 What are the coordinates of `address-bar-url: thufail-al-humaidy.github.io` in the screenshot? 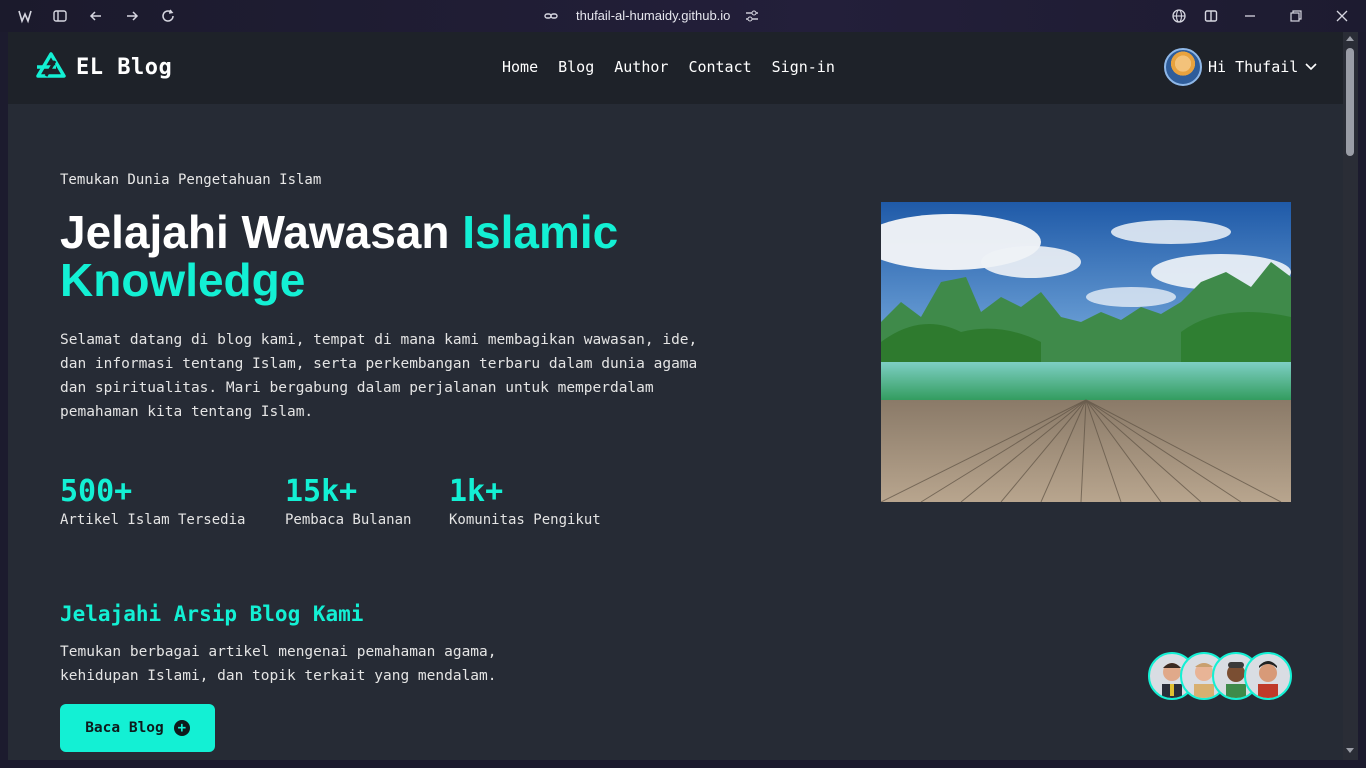 It's located at (653, 15).